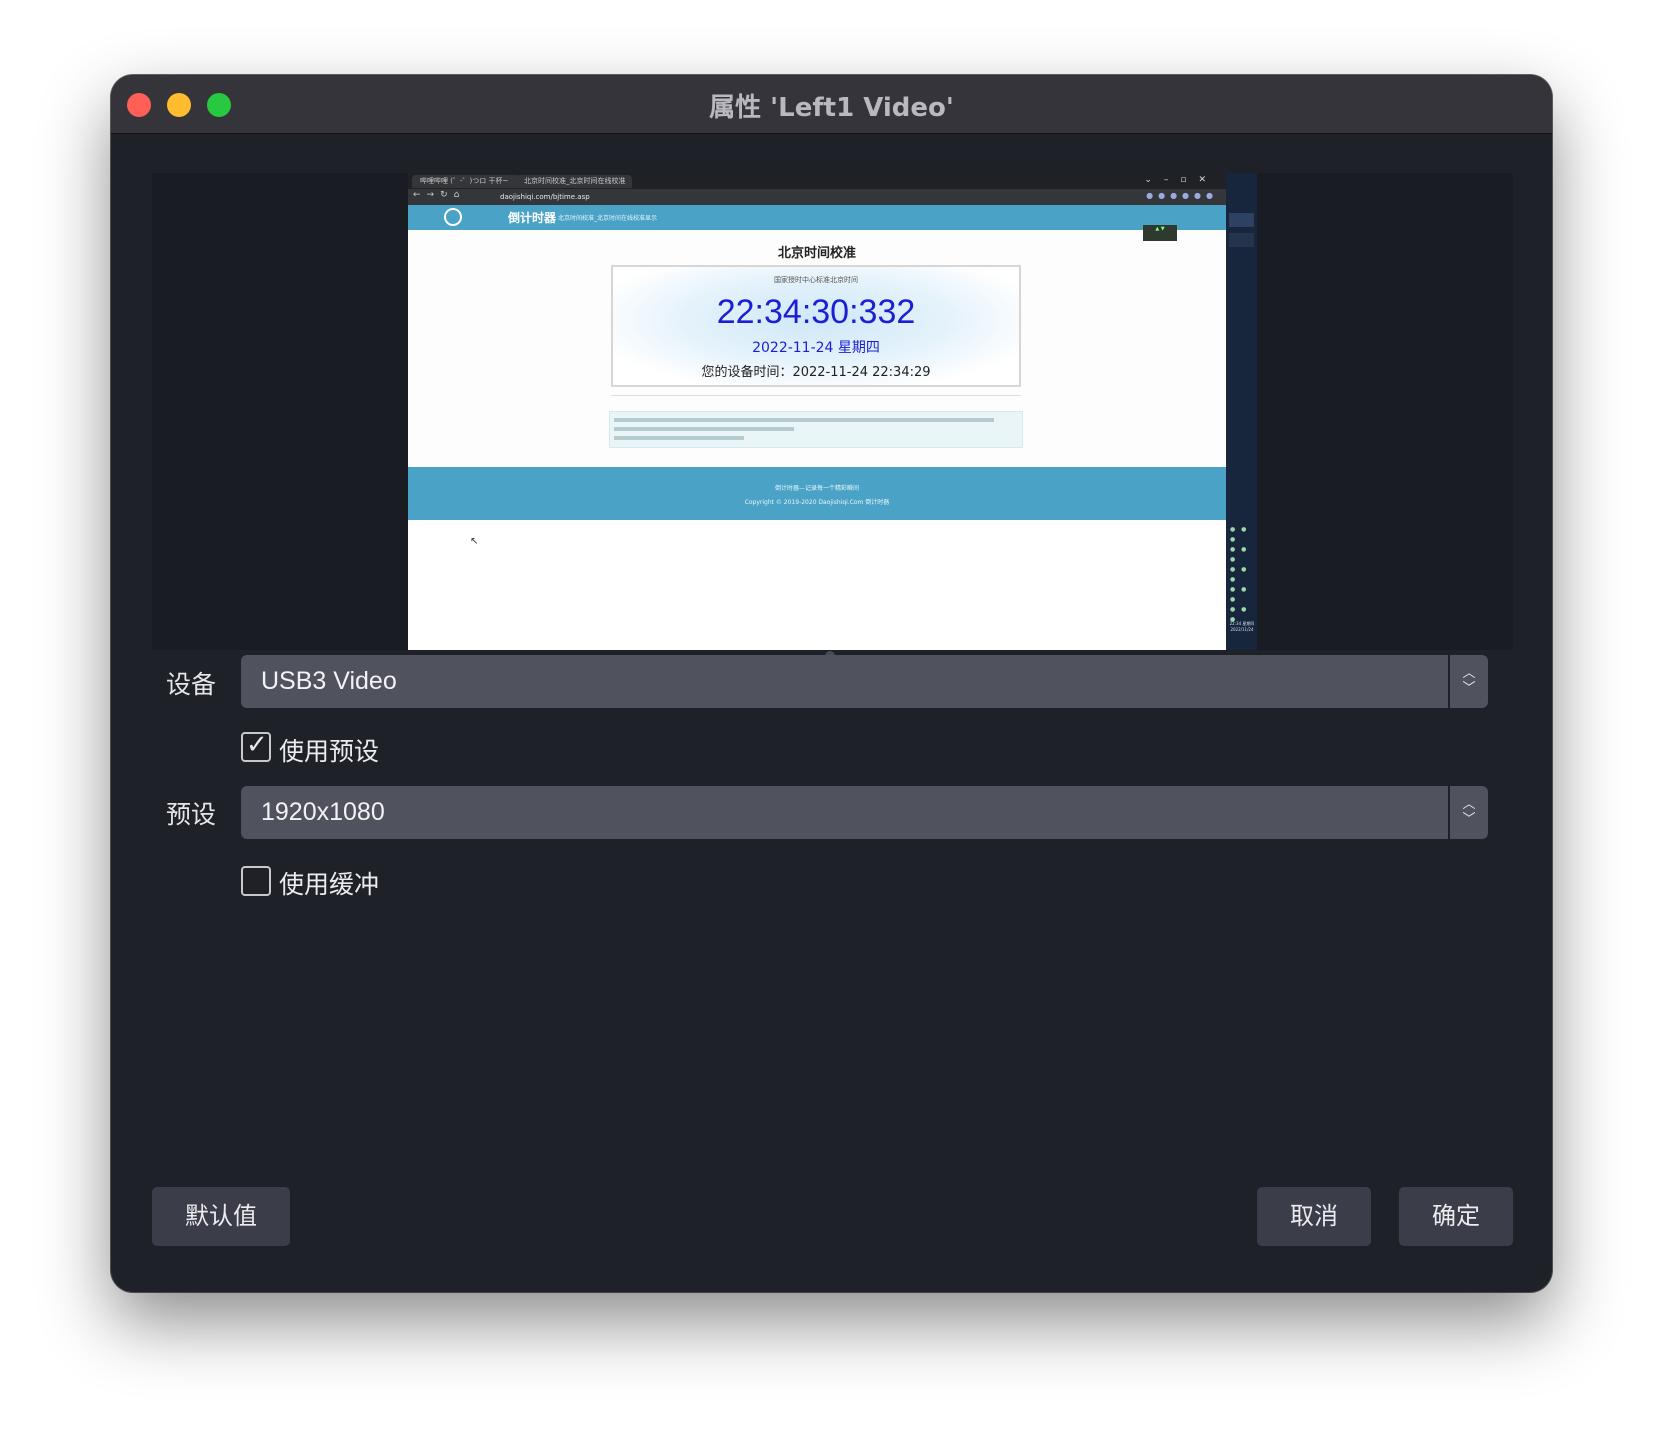 The width and height of the screenshot is (1664, 1440). What do you see at coordinates (831, 108) in the screenshot?
I see `window-title: 属性 'Left1 Video'` at bounding box center [831, 108].